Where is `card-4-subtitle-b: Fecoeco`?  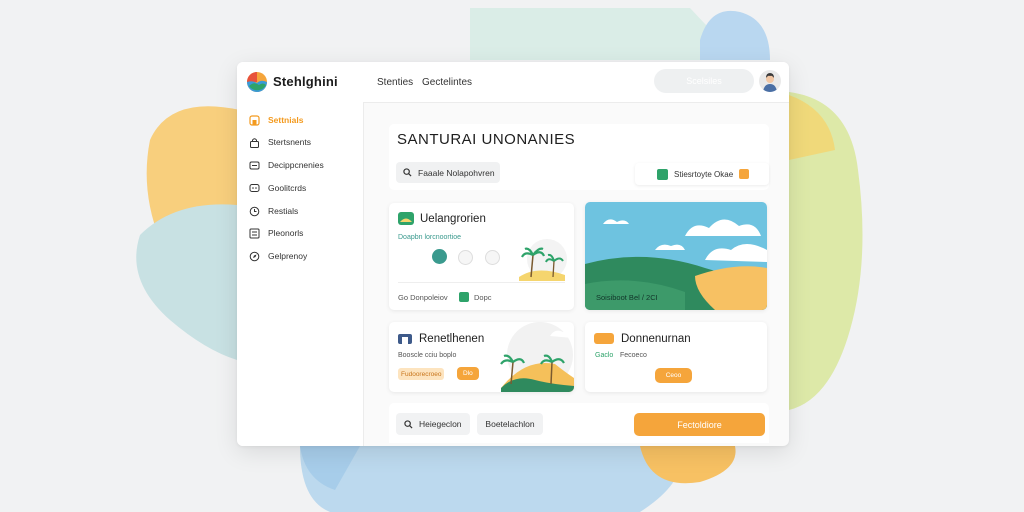 card-4-subtitle-b: Fecoeco is located at coordinates (633, 355).